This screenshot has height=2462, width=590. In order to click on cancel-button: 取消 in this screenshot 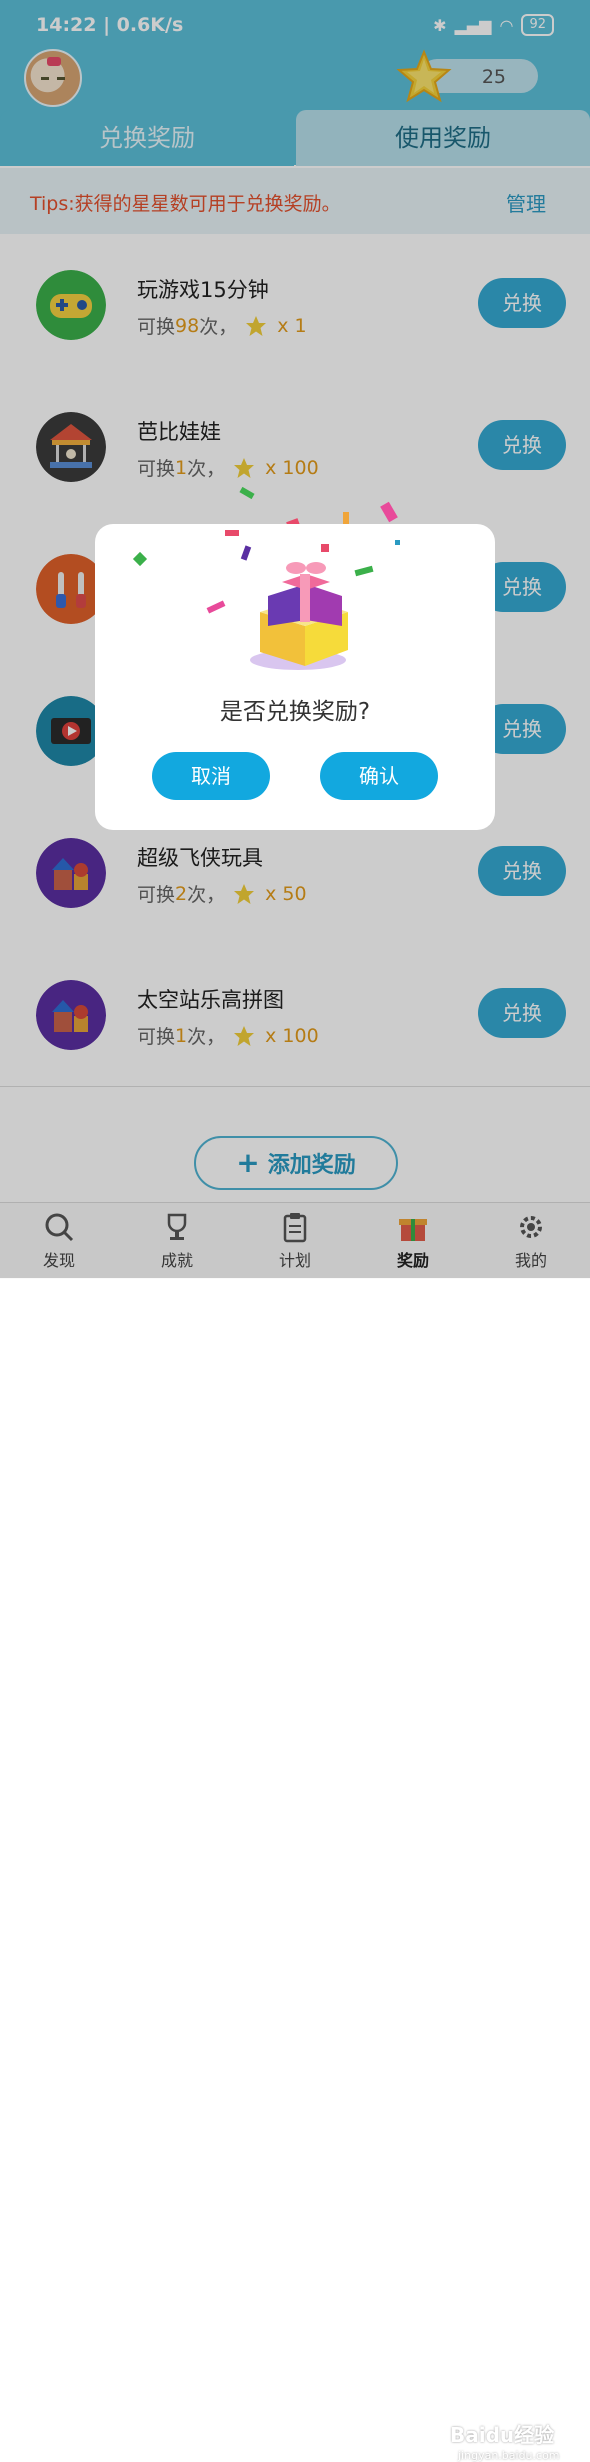, I will do `click(211, 776)`.